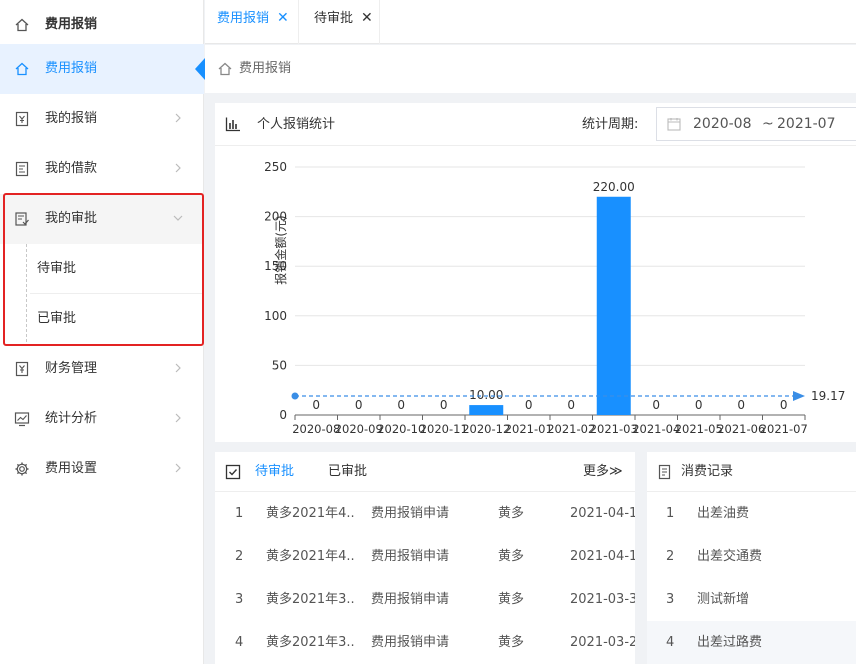  Describe the element at coordinates (296, 124) in the screenshot. I see `stats-title: 个人报销统计` at that location.